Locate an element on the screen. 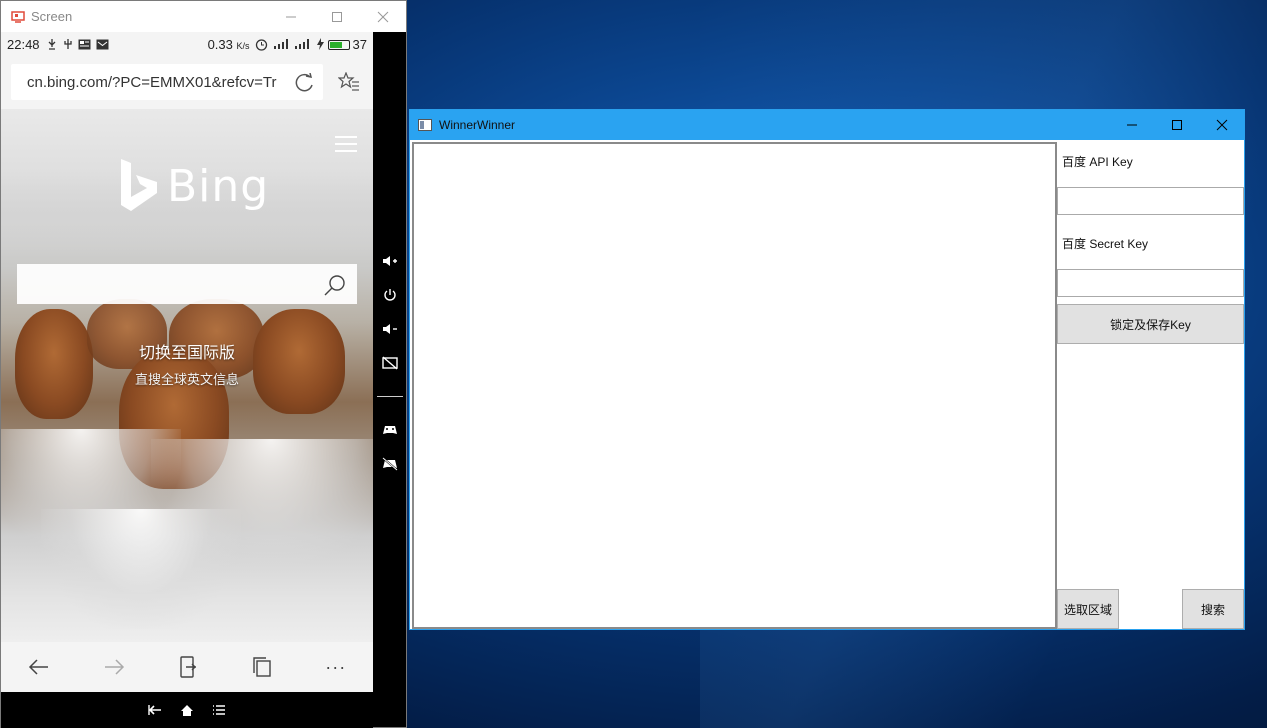 This screenshot has height=728, width=1267. gamepad-off-button is located at coordinates (390, 464).